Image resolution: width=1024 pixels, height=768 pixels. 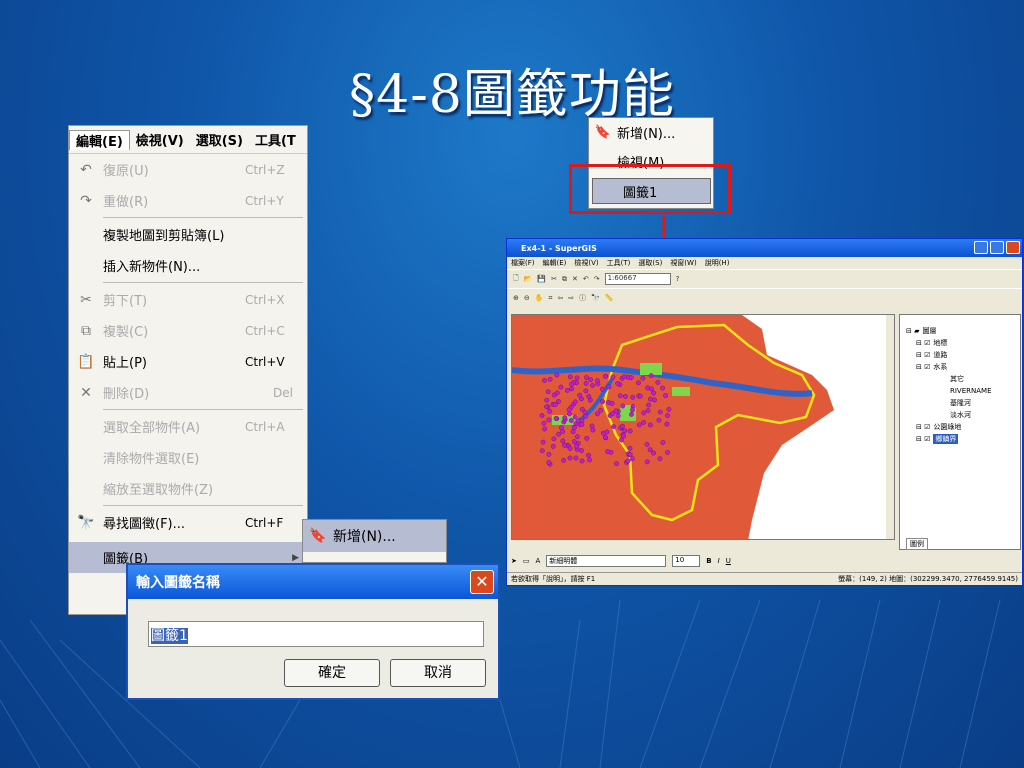 What do you see at coordinates (586, 279) in the screenshot?
I see `undo-icon: ↶` at bounding box center [586, 279].